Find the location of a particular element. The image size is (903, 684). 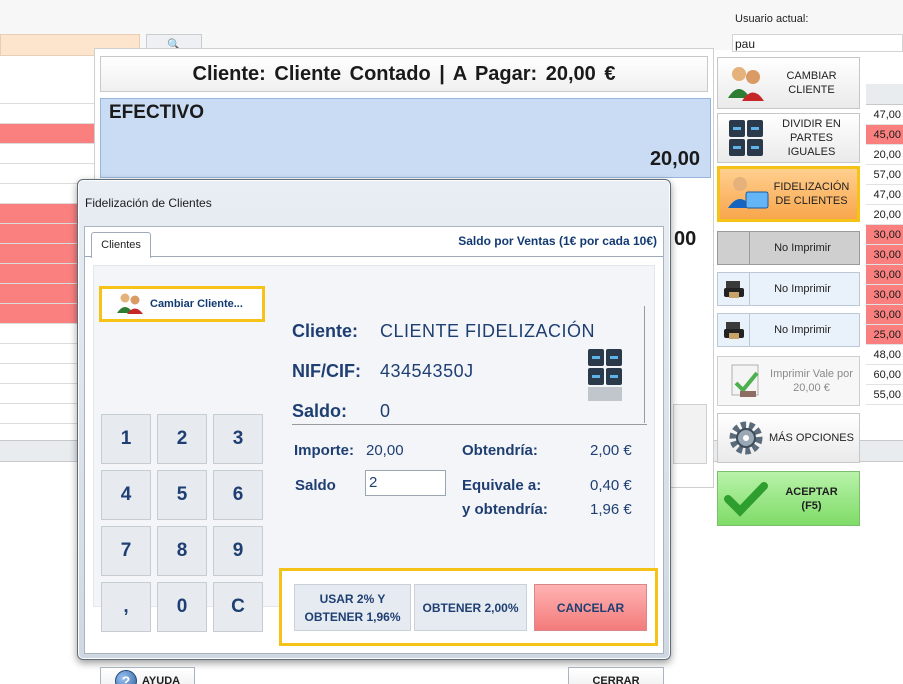

ayuda-label: AYUDA is located at coordinates (161, 679).